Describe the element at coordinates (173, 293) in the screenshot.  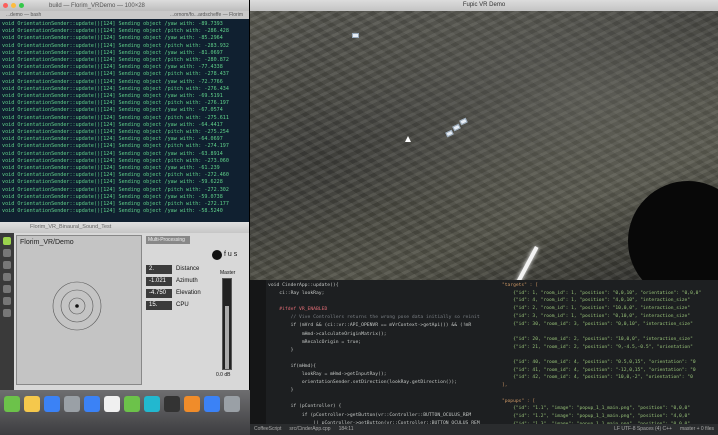
I see `elevation-param: -4.750 Elevation` at that location.